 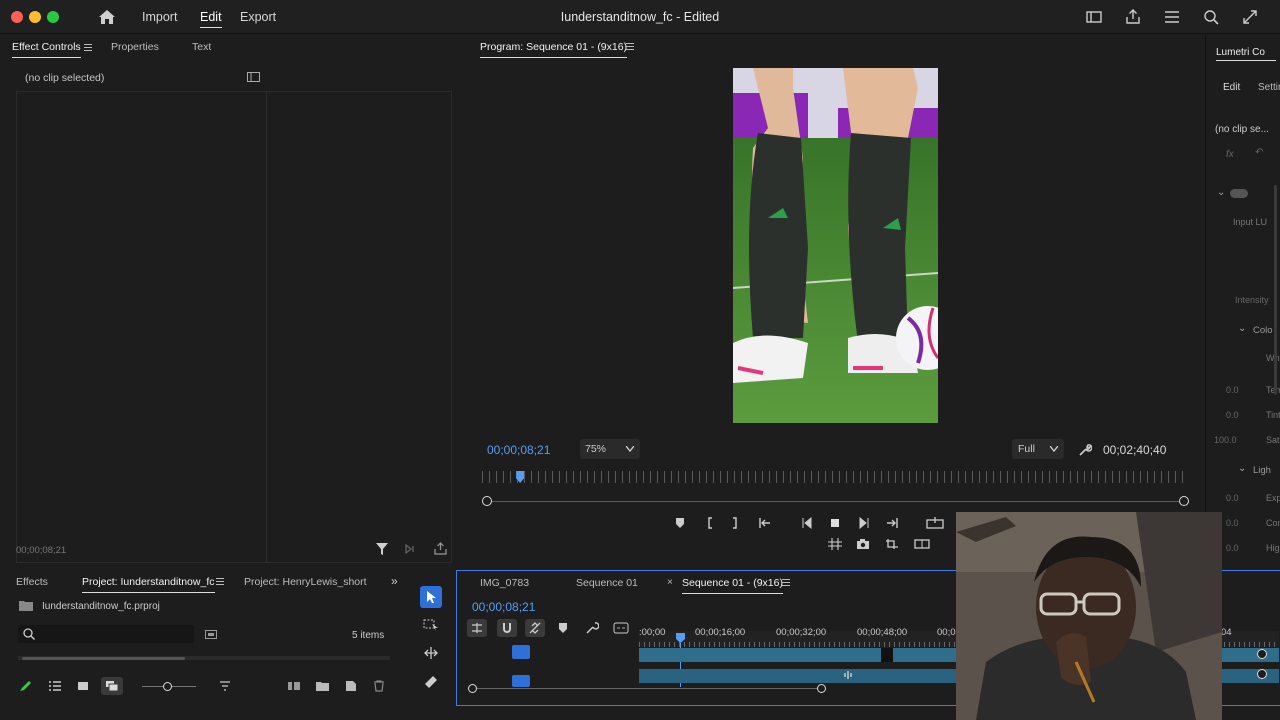 What do you see at coordinates (1184, 501) in the screenshot?
I see `zoom-scrollbar-right-handle` at bounding box center [1184, 501].